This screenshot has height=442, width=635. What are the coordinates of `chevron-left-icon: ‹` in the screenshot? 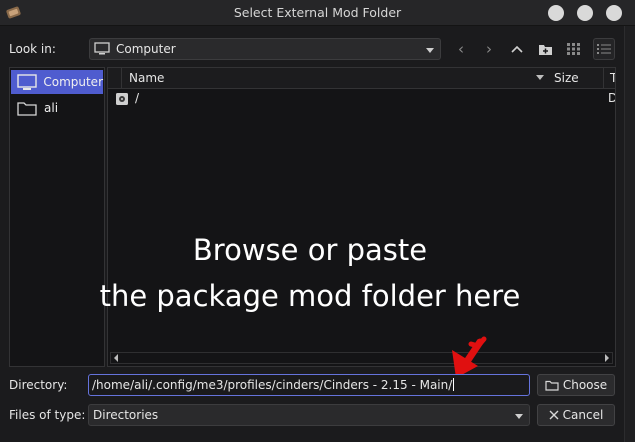 It's located at (461, 49).